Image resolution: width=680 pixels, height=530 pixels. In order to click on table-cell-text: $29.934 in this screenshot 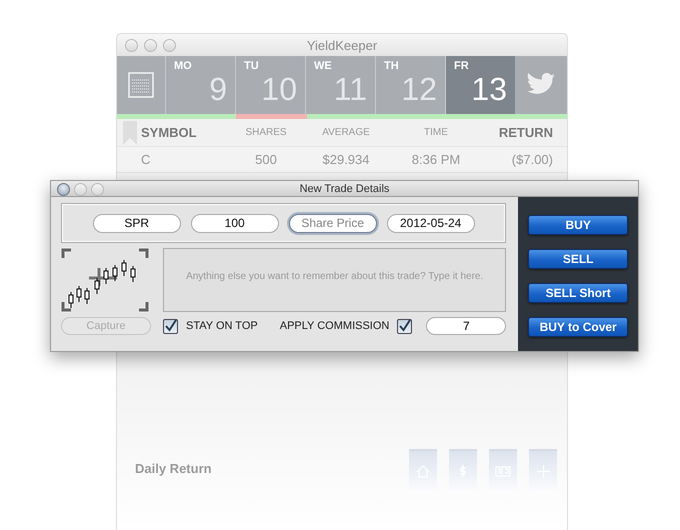, I will do `click(346, 159)`.